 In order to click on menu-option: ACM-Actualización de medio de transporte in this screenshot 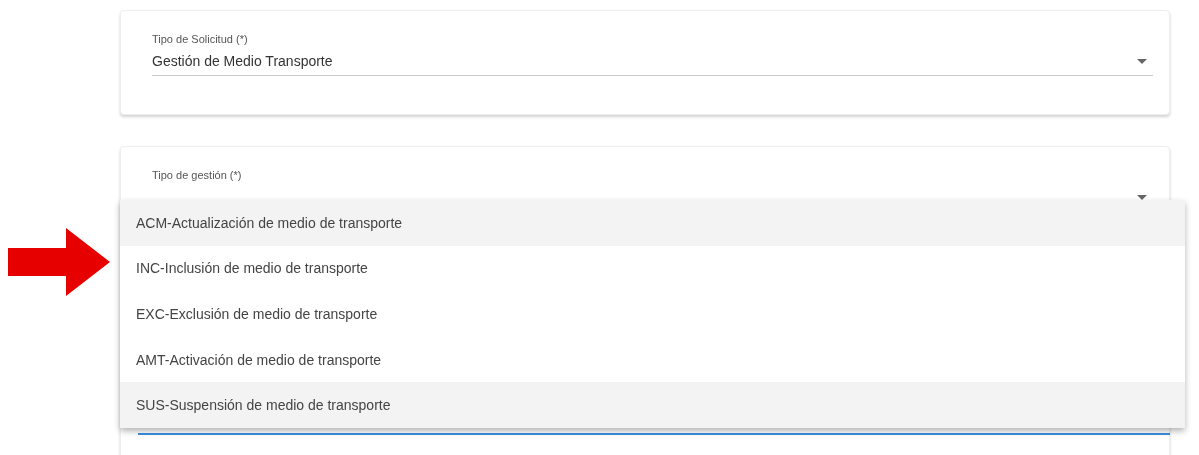, I will do `click(652, 223)`.